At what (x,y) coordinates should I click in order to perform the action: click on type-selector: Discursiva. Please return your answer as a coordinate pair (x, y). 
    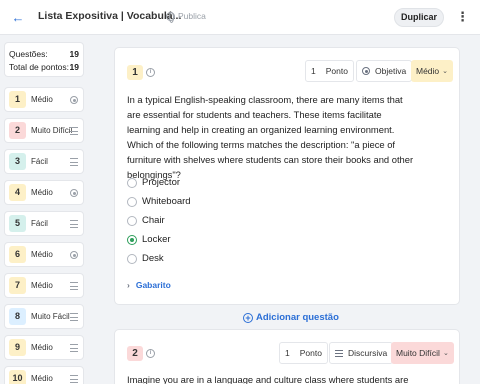
    Looking at the image, I should click on (361, 353).